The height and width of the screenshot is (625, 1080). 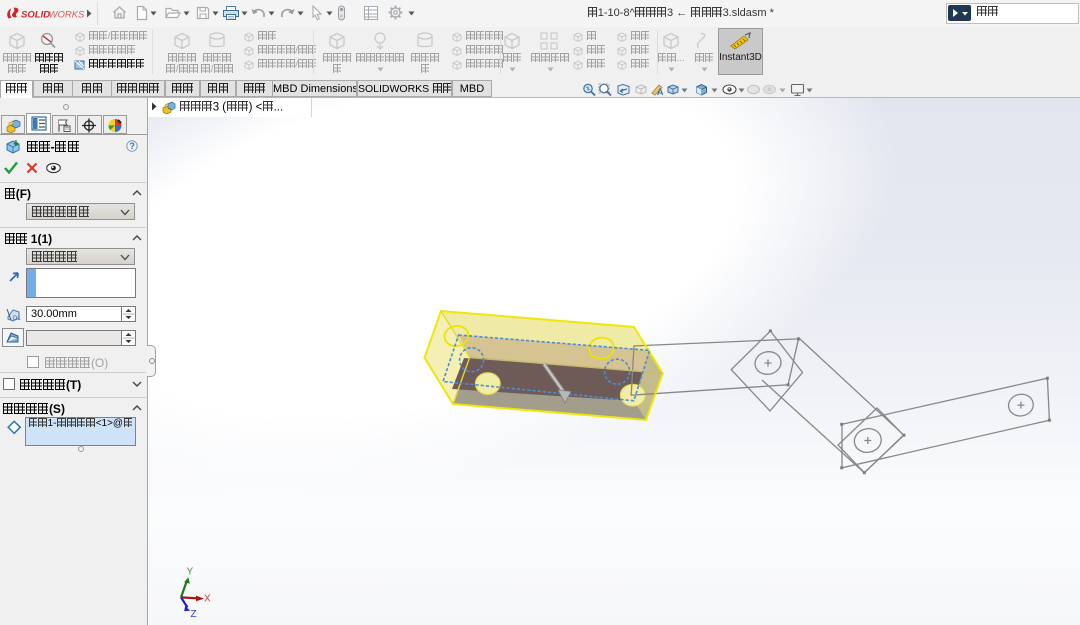 I want to click on svg-text: A, so click(x=660, y=92).